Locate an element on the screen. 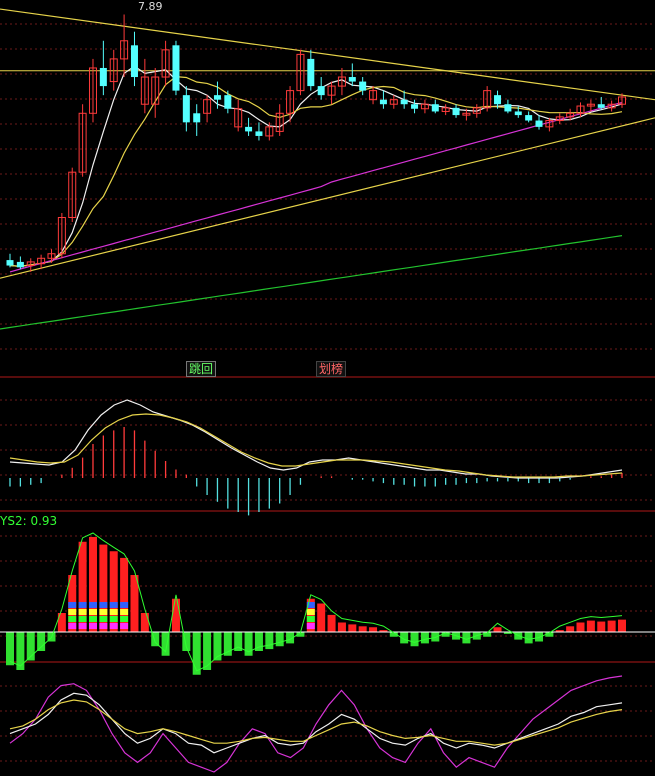 Image resolution: width=655 pixels, height=776 pixels. kdj-j-line is located at coordinates (316, 724).